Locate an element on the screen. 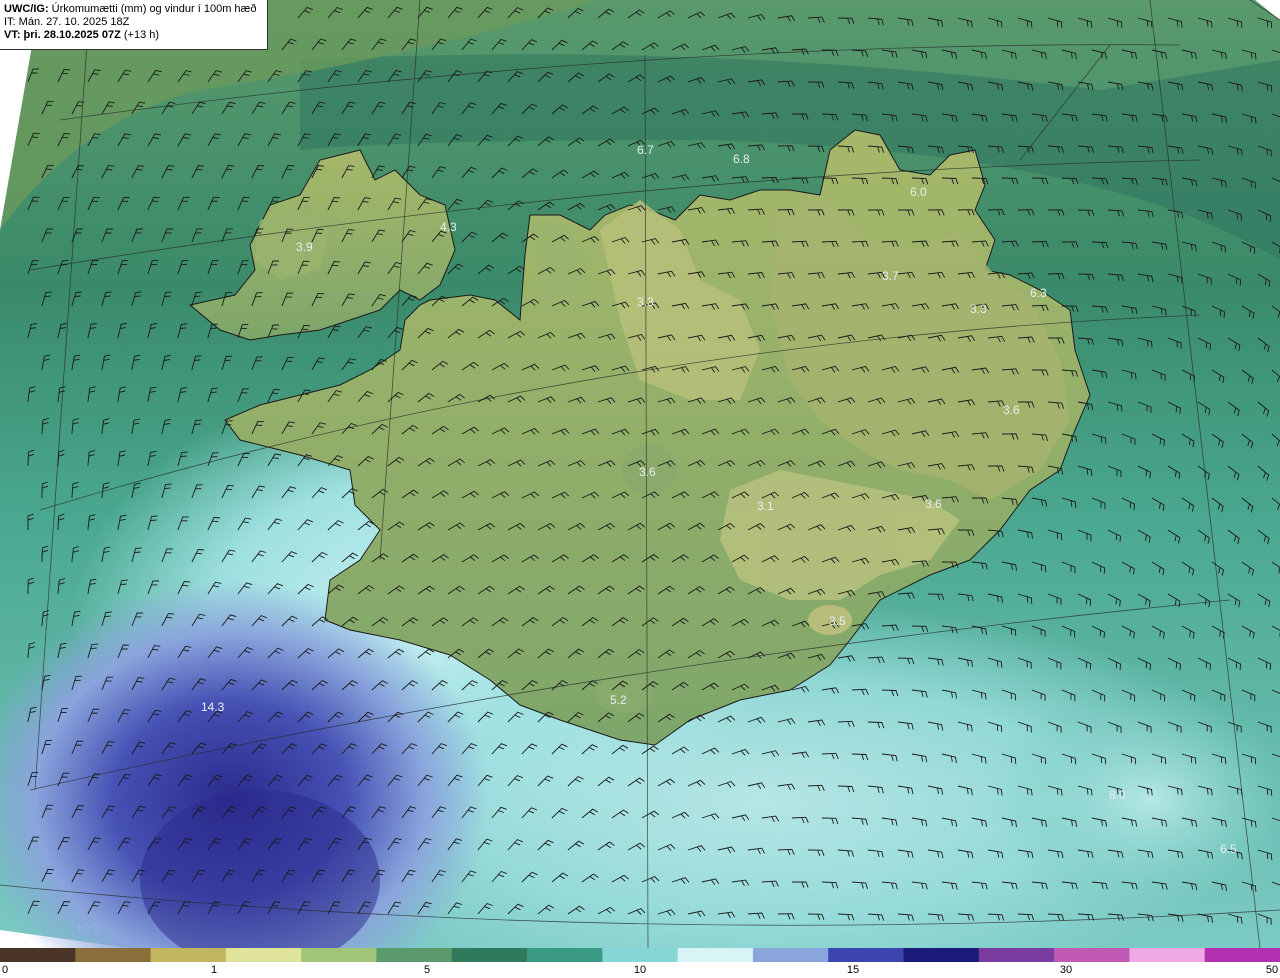  value-label: 6.5 is located at coordinates (1228, 849).